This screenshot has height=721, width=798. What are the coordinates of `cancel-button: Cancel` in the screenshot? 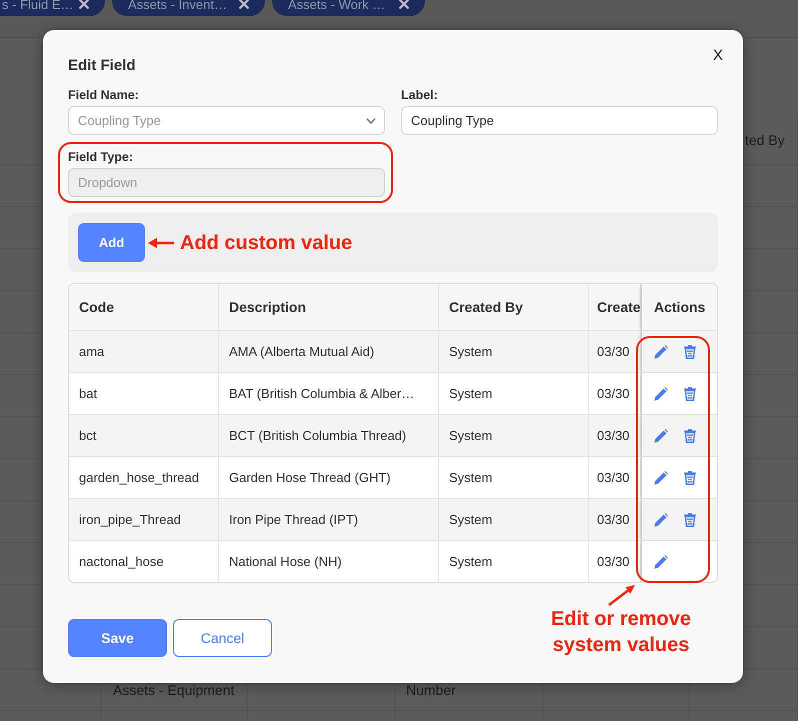 It's located at (222, 638).